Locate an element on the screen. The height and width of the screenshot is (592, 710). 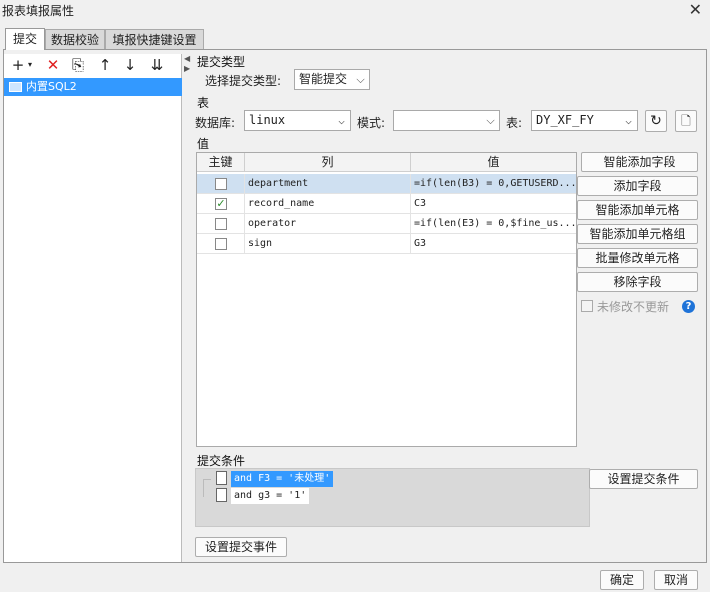
preview-icon: 🗋 is located at coordinates (686, 121).